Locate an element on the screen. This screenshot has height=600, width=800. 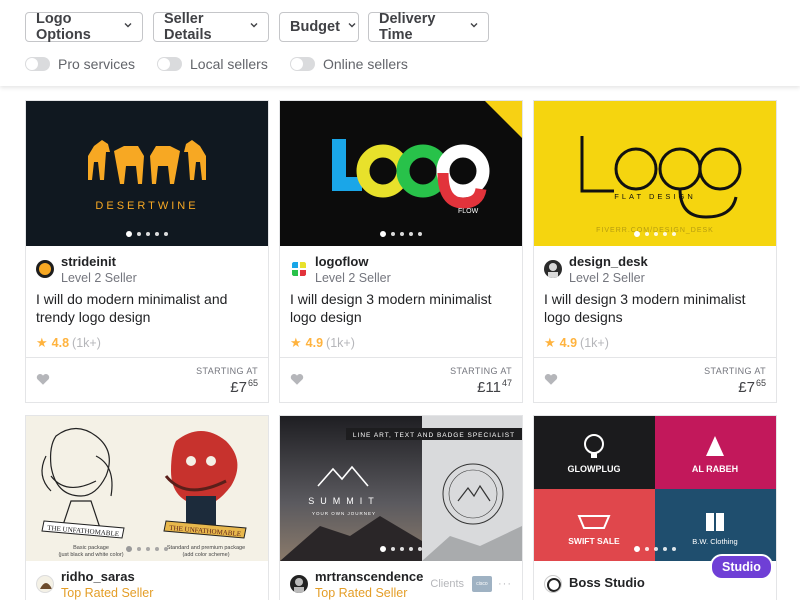
online-sellers-toggle: Online sellers is located at coordinates (349, 64).